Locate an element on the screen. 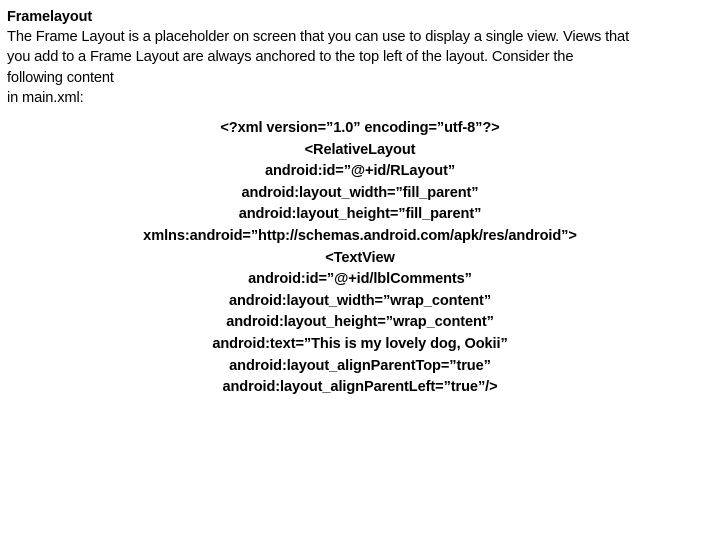 The width and height of the screenshot is (720, 540). code-line: android:layout_alignParentLeft=”true”/> is located at coordinates (360, 387).